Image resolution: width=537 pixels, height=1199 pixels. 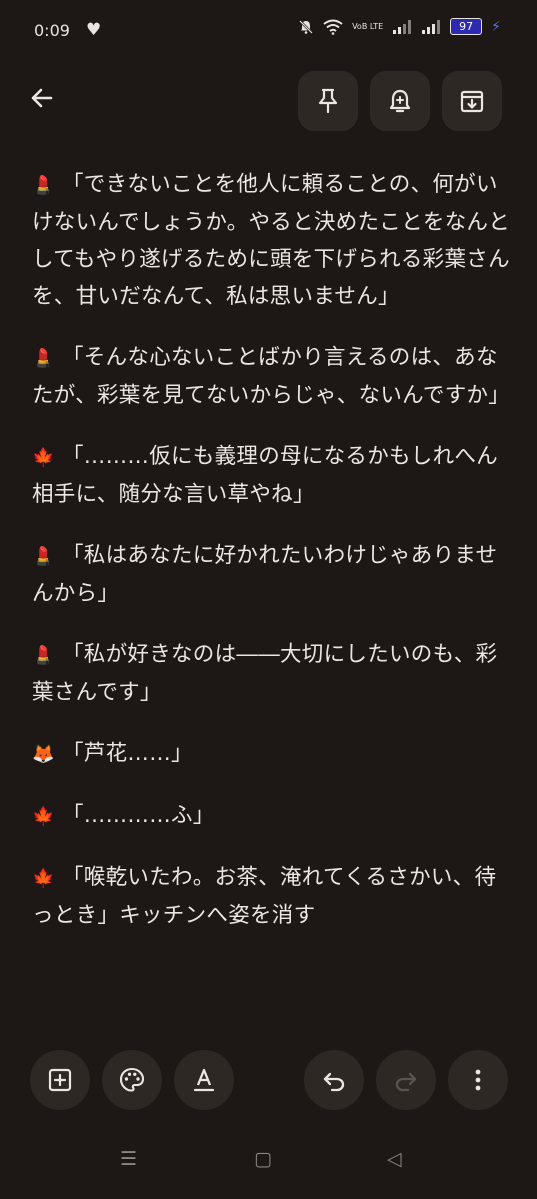 I want to click on note-paragraph: 💄 「私はあなたに好かれたいわけじゃありませんから」, so click(x=272, y=574).